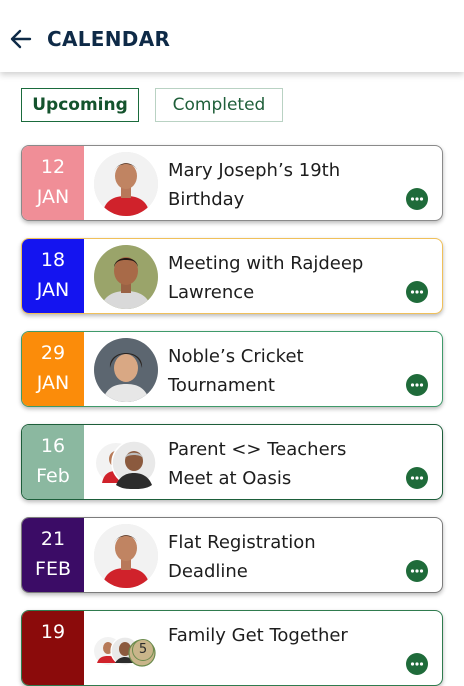 Image resolution: width=464 pixels, height=686 pixels. What do you see at coordinates (53, 476) in the screenshot?
I see `event-month: Feb` at bounding box center [53, 476].